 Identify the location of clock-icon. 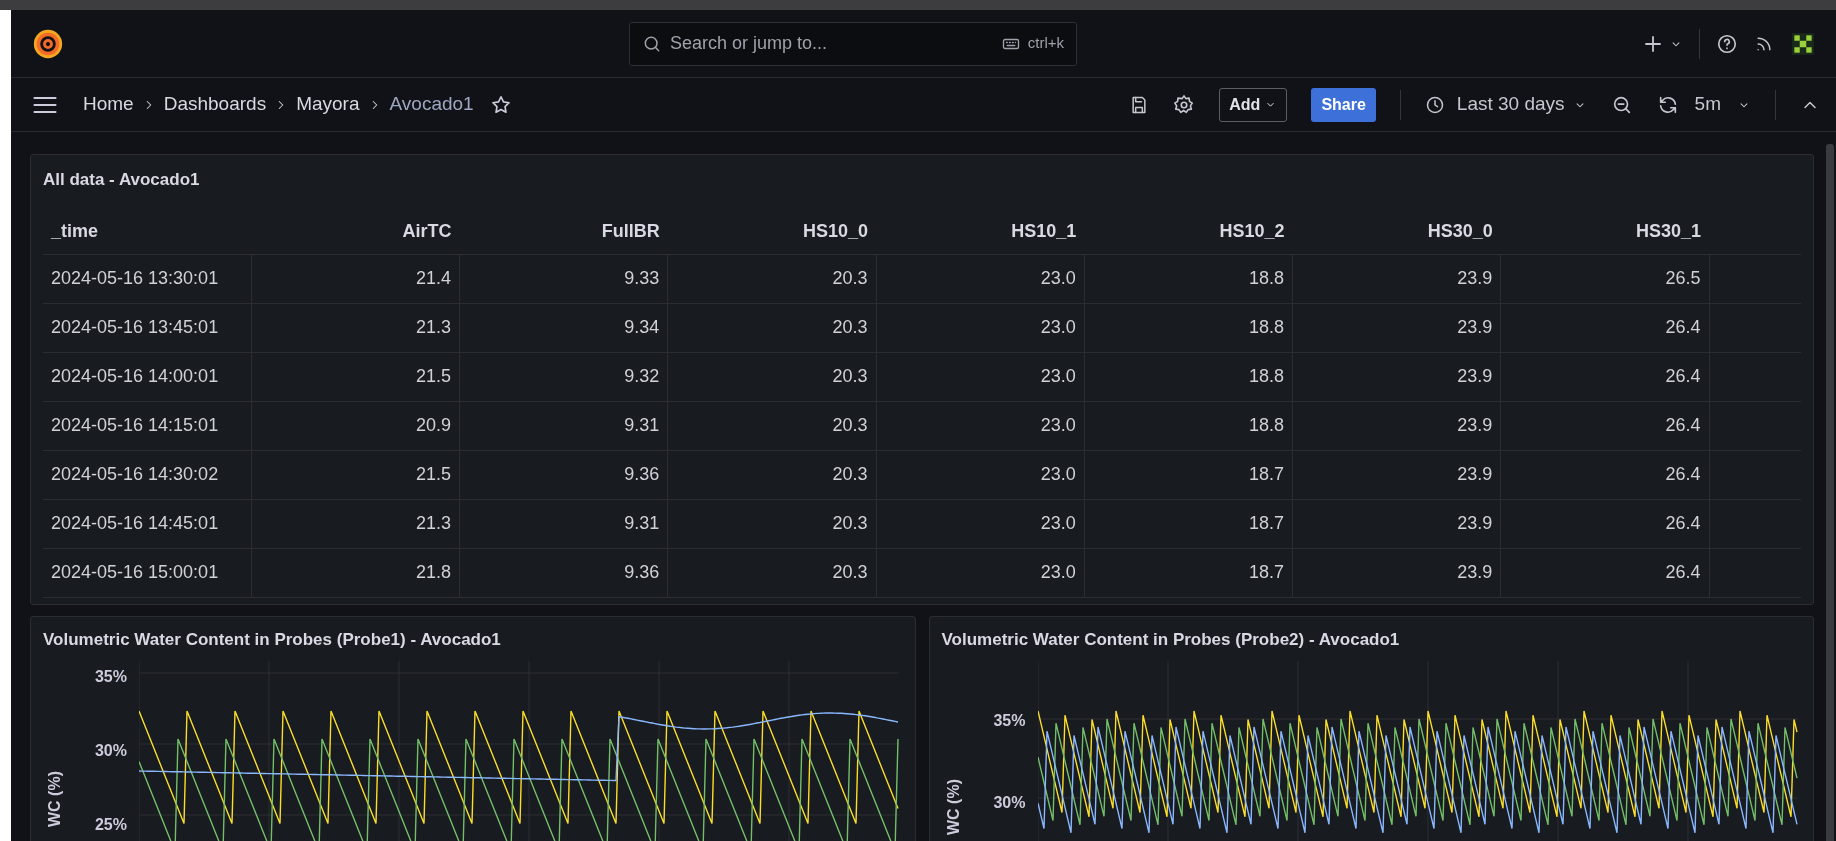
(1434, 104).